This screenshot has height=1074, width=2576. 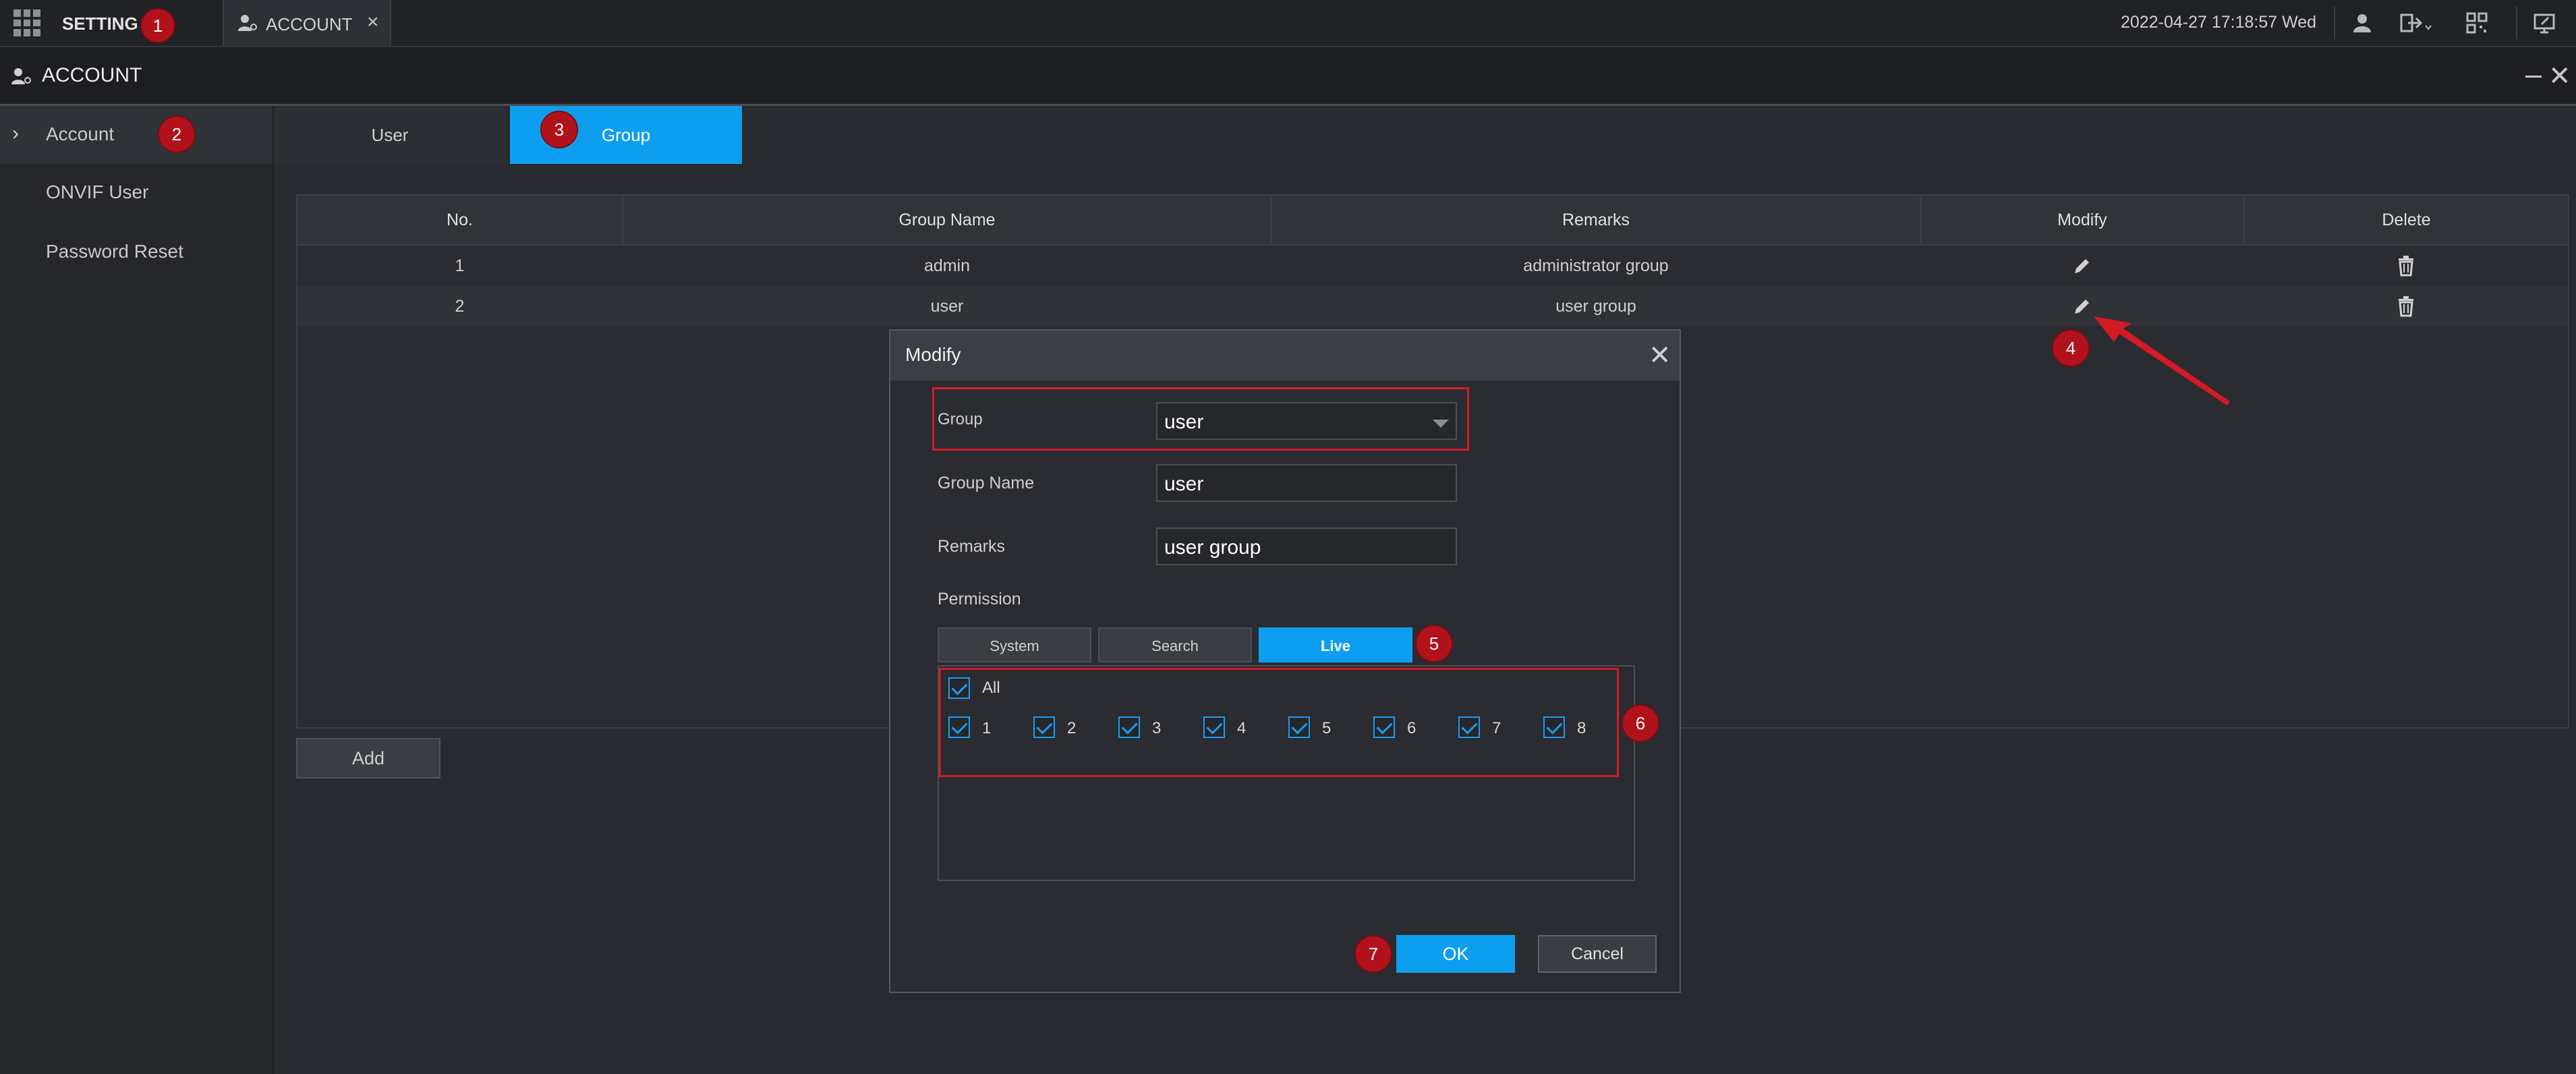 I want to click on cell-group-name: user, so click(x=947, y=306).